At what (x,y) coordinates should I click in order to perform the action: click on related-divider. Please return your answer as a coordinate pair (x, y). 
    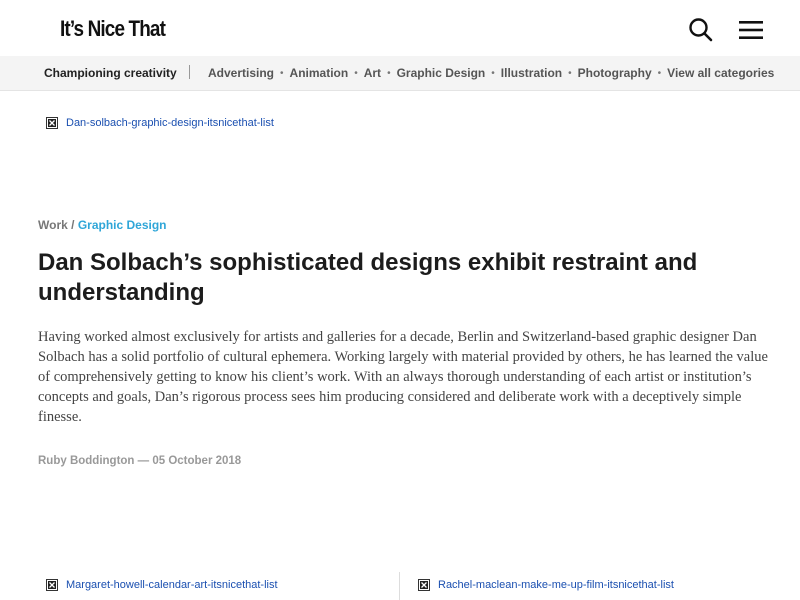
    Looking at the image, I should click on (399, 586).